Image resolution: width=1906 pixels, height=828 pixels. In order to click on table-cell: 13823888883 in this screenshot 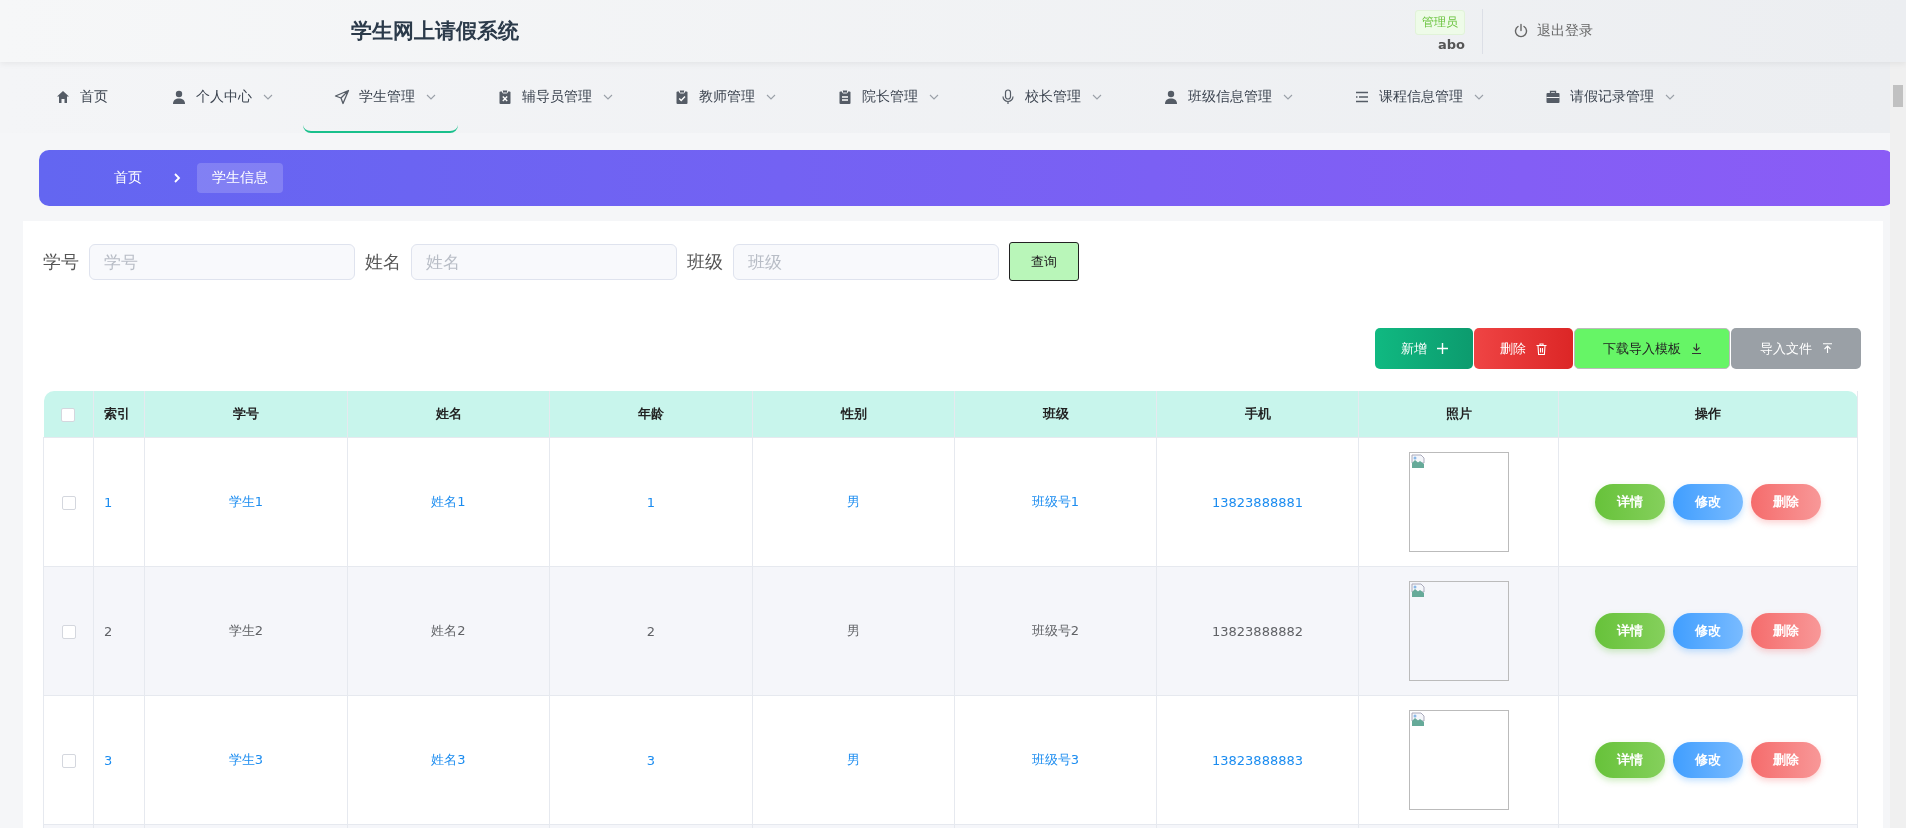, I will do `click(1257, 760)`.